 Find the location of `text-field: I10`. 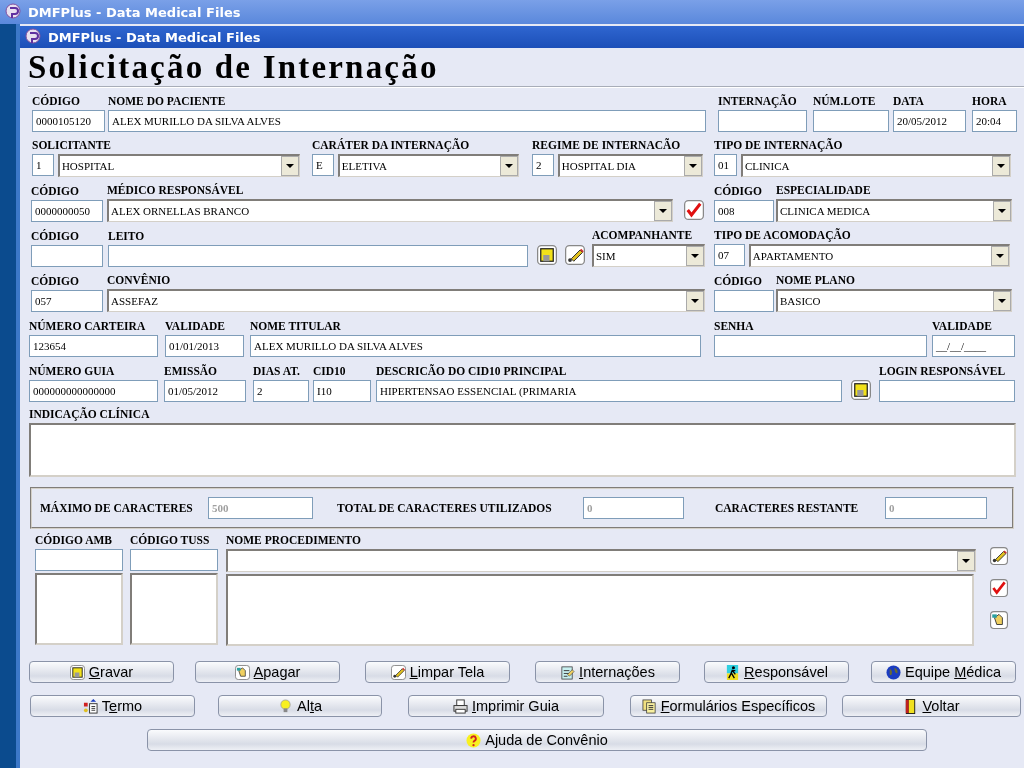

text-field: I10 is located at coordinates (342, 391).